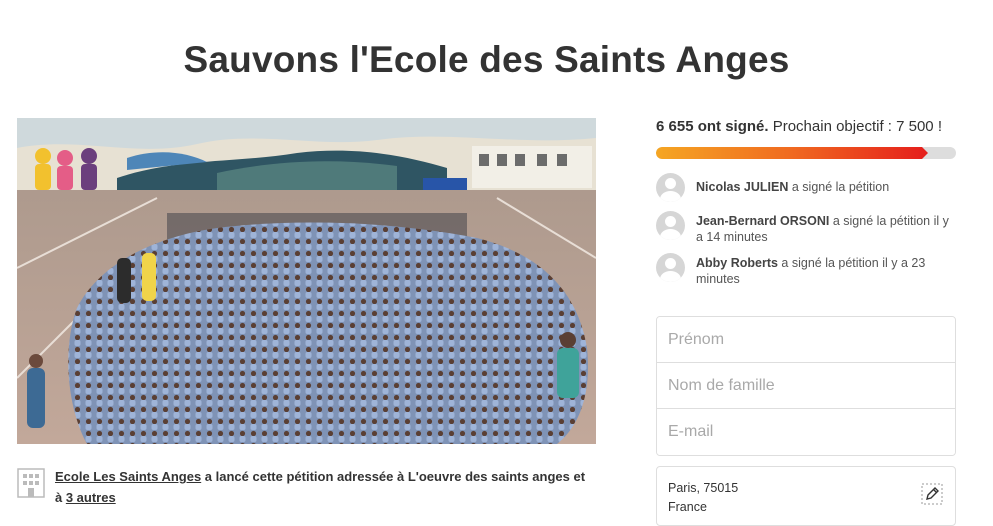 The image size is (993, 526). Describe the element at coordinates (789, 153) in the screenshot. I see `signature-progress-fill` at that location.